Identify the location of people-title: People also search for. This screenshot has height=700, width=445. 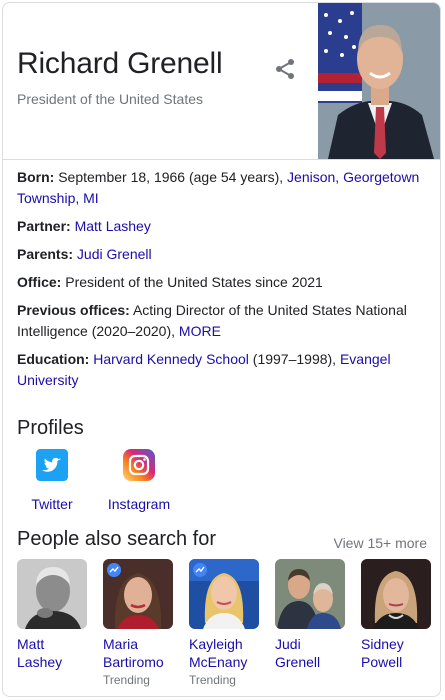
(117, 539).